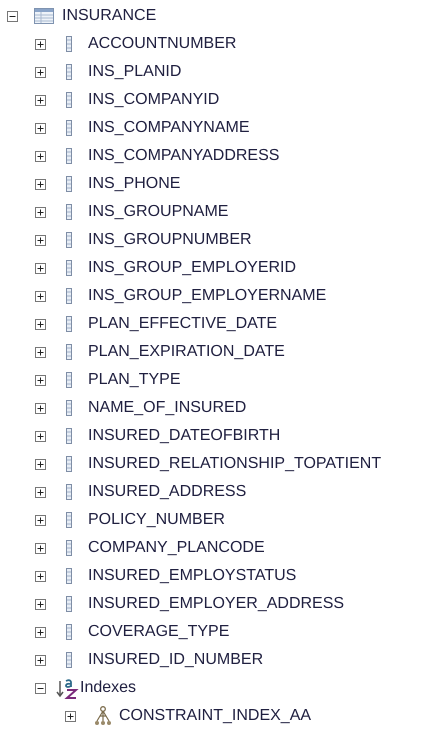  I want to click on tree-item: INSURANCE, so click(109, 16).